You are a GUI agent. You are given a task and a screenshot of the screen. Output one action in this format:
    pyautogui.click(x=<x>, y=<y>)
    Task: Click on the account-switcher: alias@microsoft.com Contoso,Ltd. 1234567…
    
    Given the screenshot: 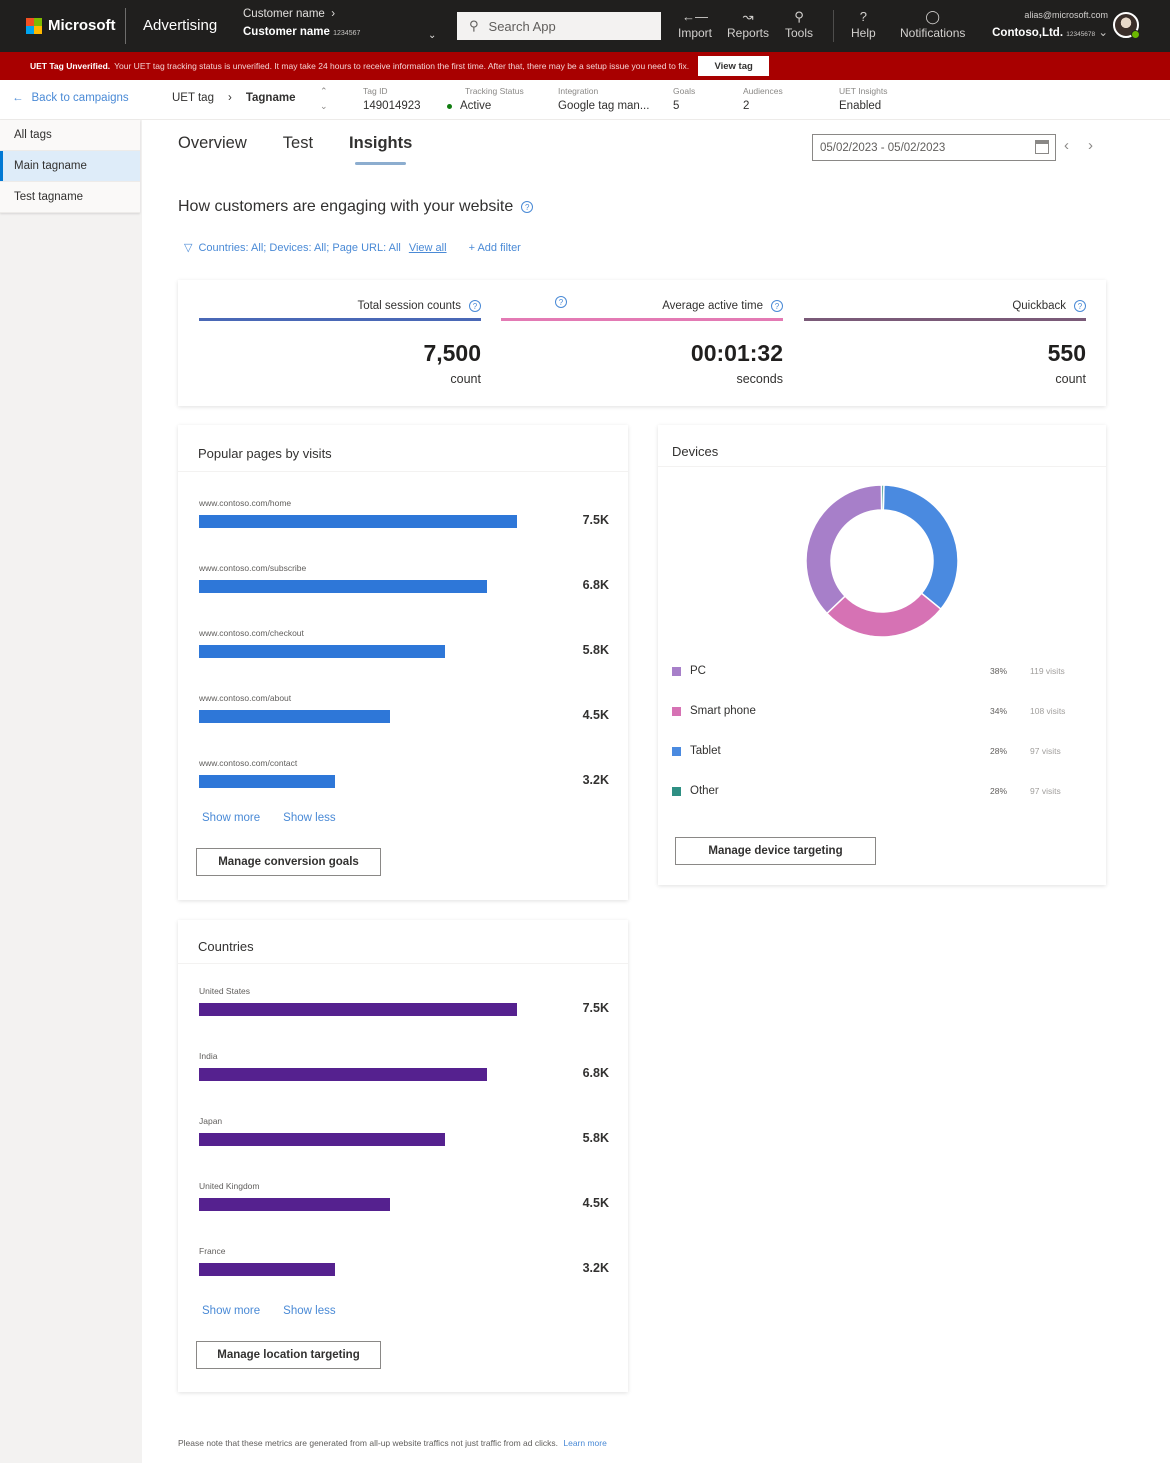 What is the action you would take?
    pyautogui.click(x=1044, y=24)
    